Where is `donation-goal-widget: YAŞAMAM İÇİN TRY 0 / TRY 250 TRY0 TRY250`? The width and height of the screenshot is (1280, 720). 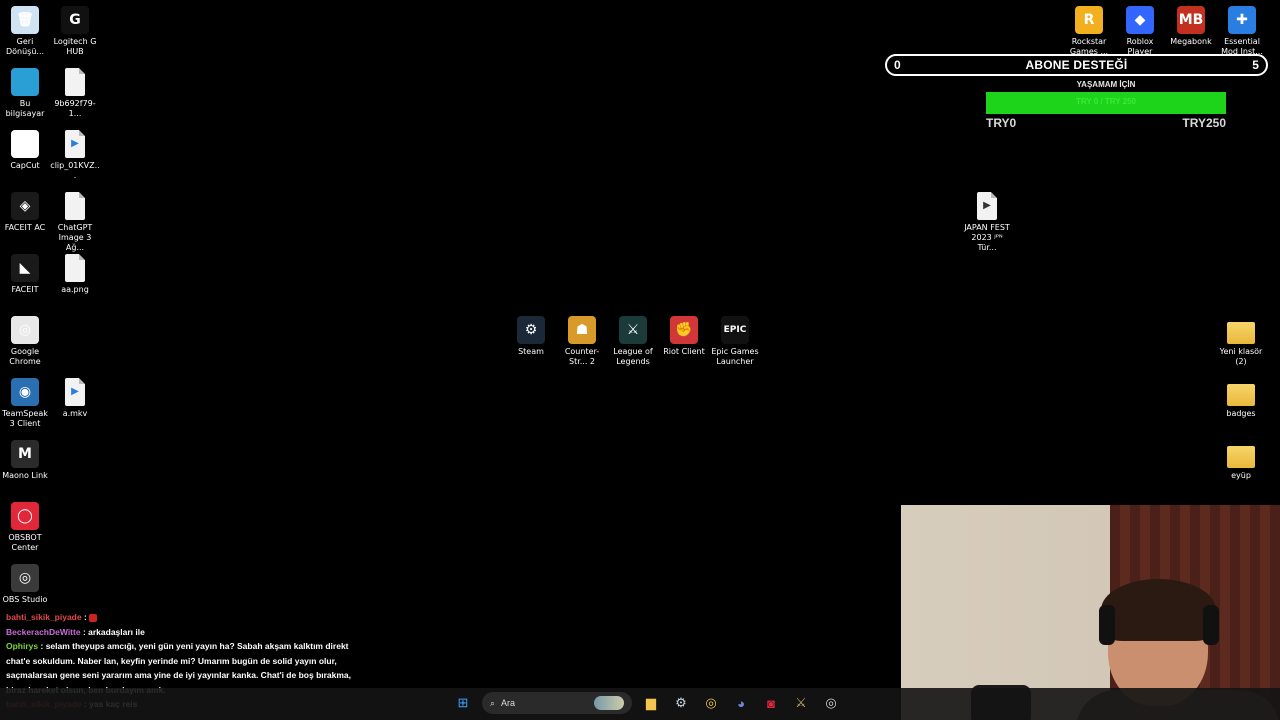 donation-goal-widget: YAŞAMAM İÇİN TRY 0 / TRY 250 TRY0 TRY250 is located at coordinates (1106, 105).